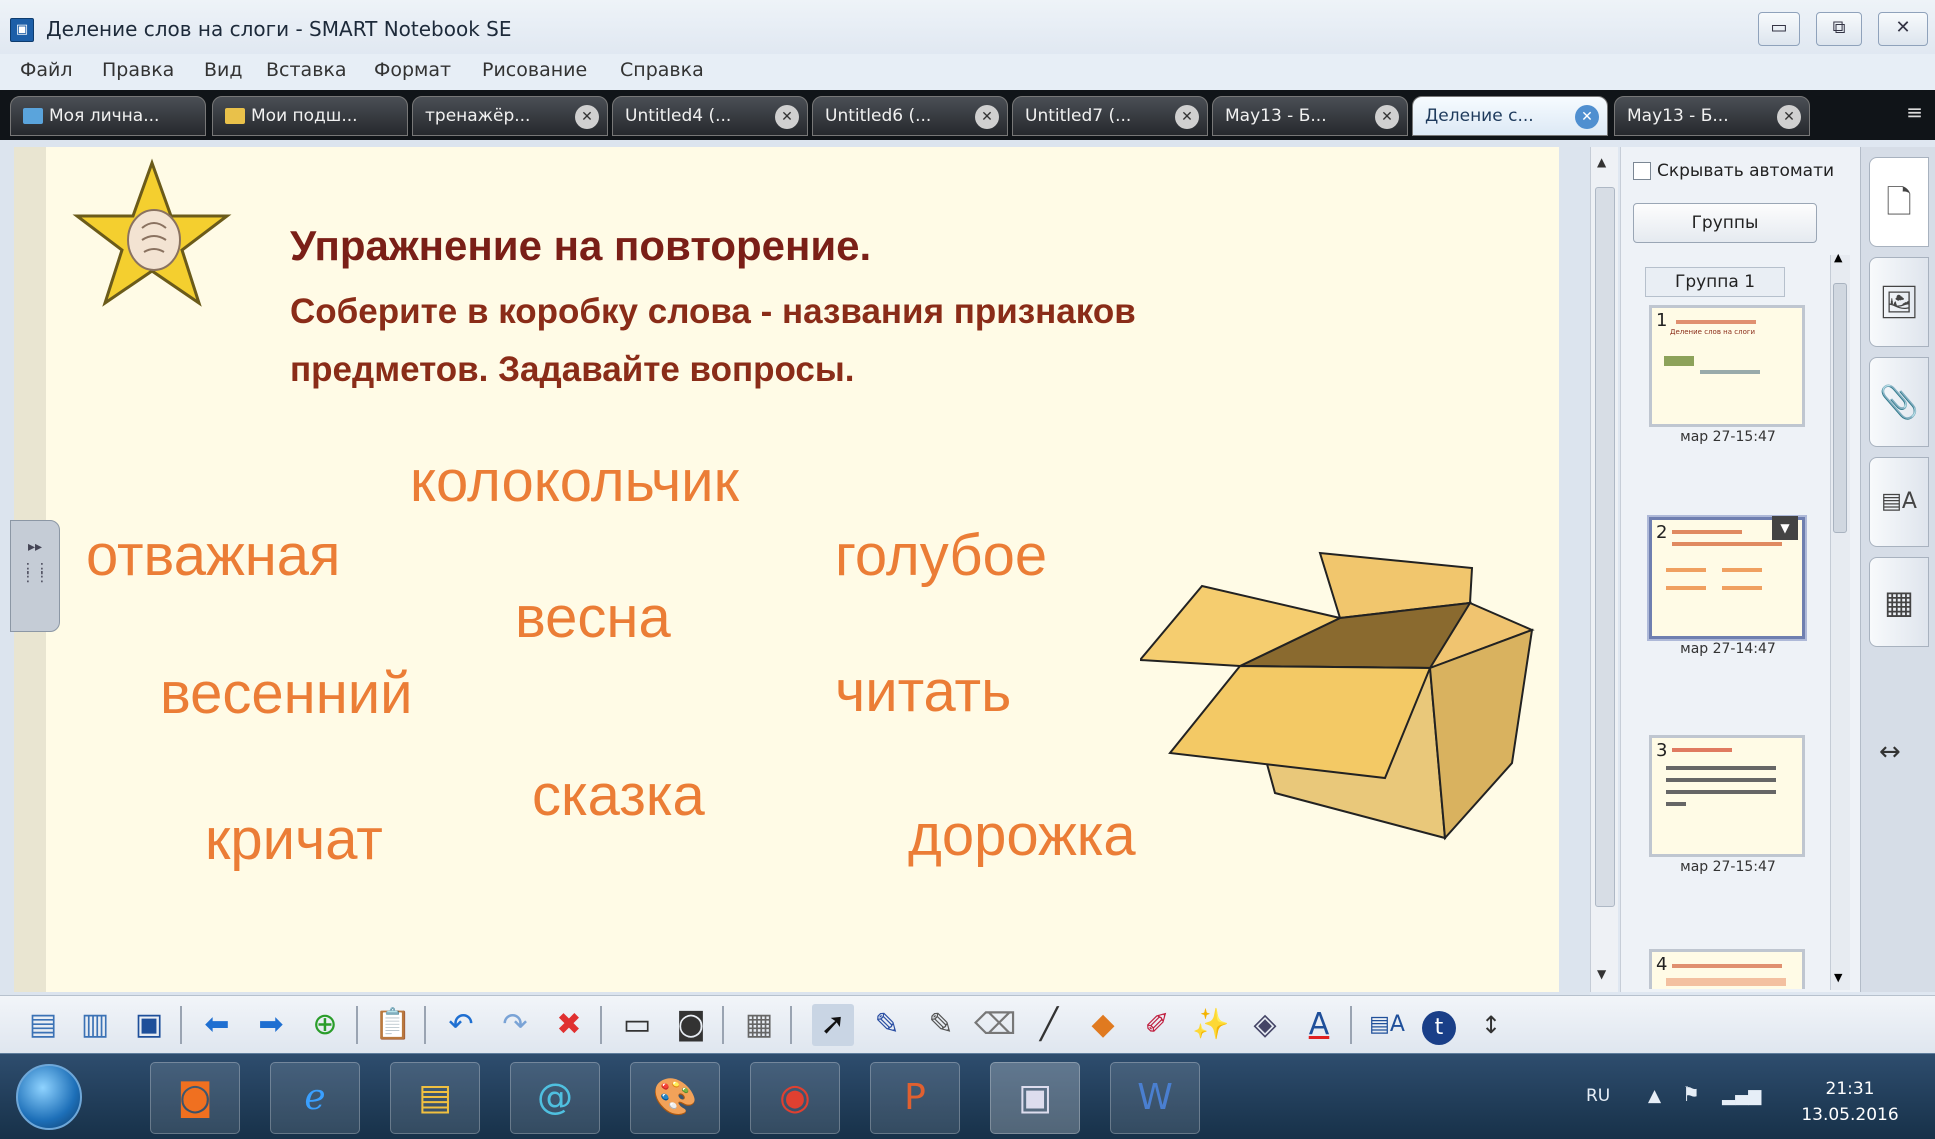 The width and height of the screenshot is (1935, 1139). Describe the element at coordinates (1510, 116) in the screenshot. I see `tab-delenie-active: Деление с... ✕` at that location.